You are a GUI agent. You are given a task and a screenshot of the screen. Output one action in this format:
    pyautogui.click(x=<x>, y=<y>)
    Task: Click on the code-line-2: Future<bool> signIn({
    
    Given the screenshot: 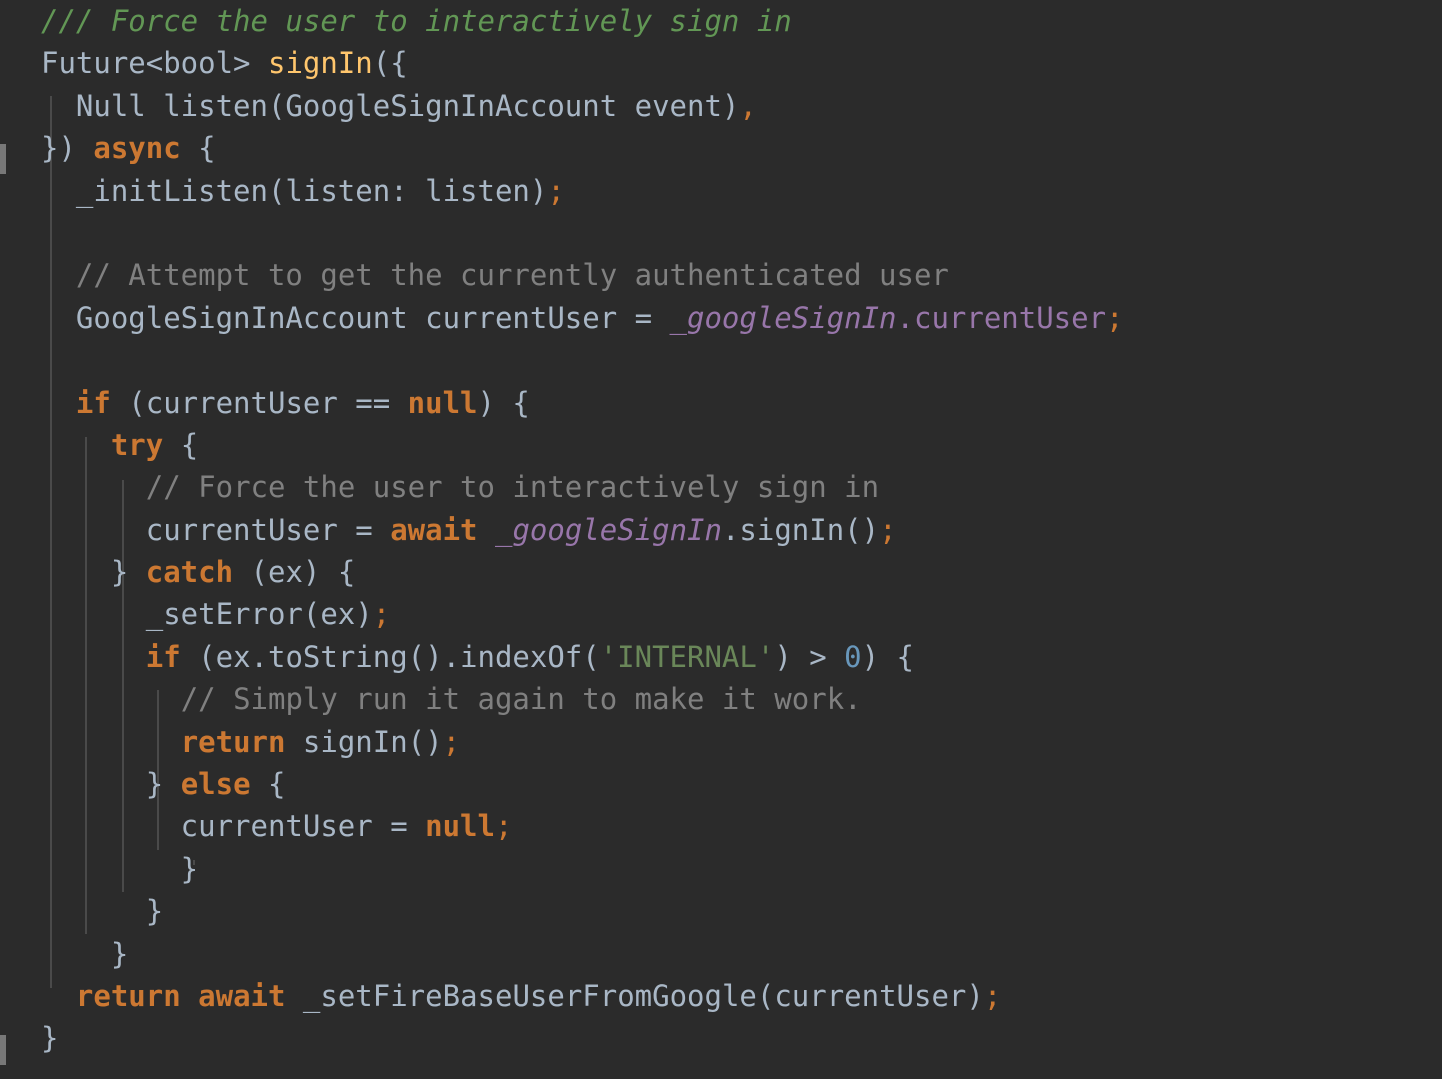 What is the action you would take?
    pyautogui.click(x=741, y=63)
    